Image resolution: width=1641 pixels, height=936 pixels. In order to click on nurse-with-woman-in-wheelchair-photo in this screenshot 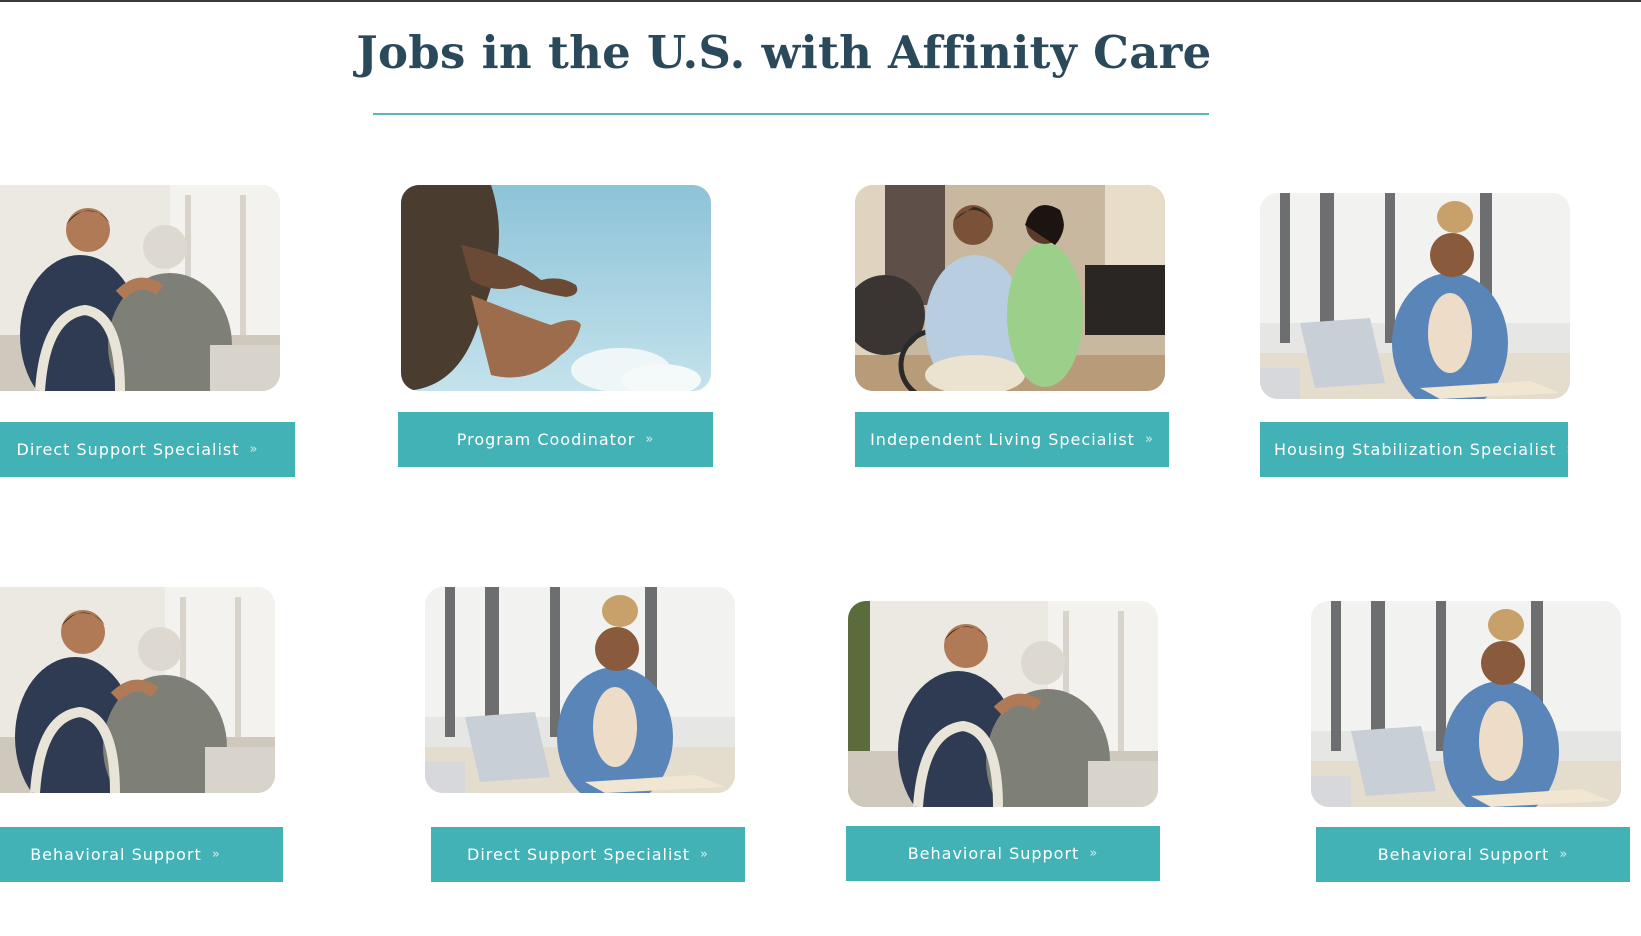, I will do `click(1010, 288)`.